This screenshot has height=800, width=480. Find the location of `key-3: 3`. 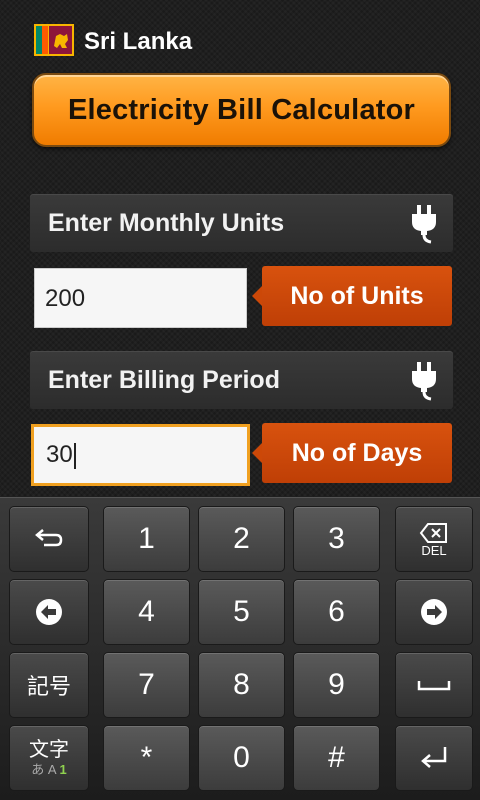

key-3: 3 is located at coordinates (336, 539).